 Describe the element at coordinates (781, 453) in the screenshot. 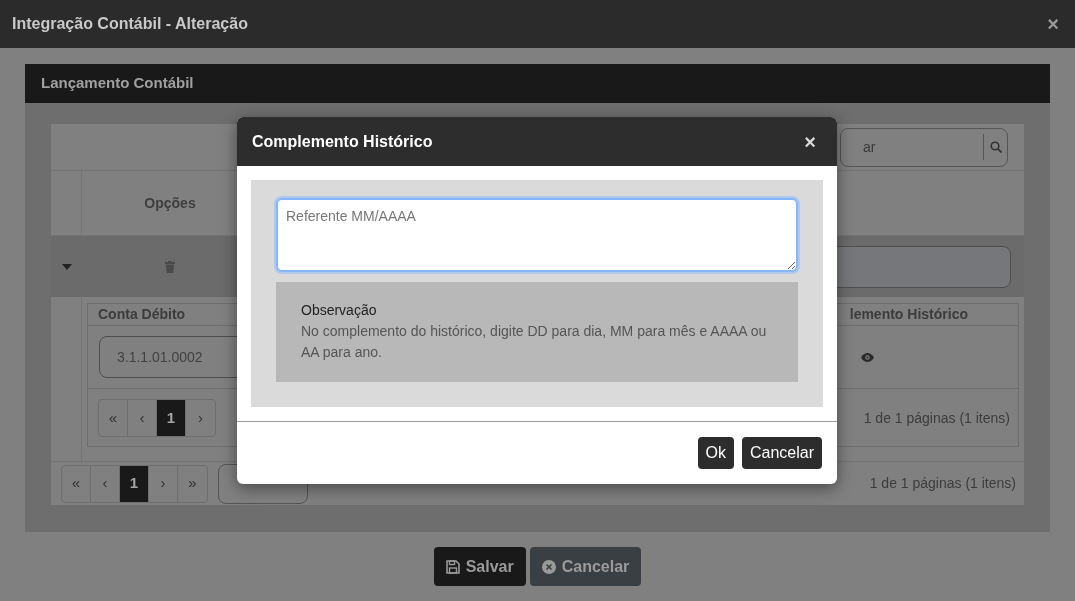

I see `cancel-button: Cancelar` at that location.